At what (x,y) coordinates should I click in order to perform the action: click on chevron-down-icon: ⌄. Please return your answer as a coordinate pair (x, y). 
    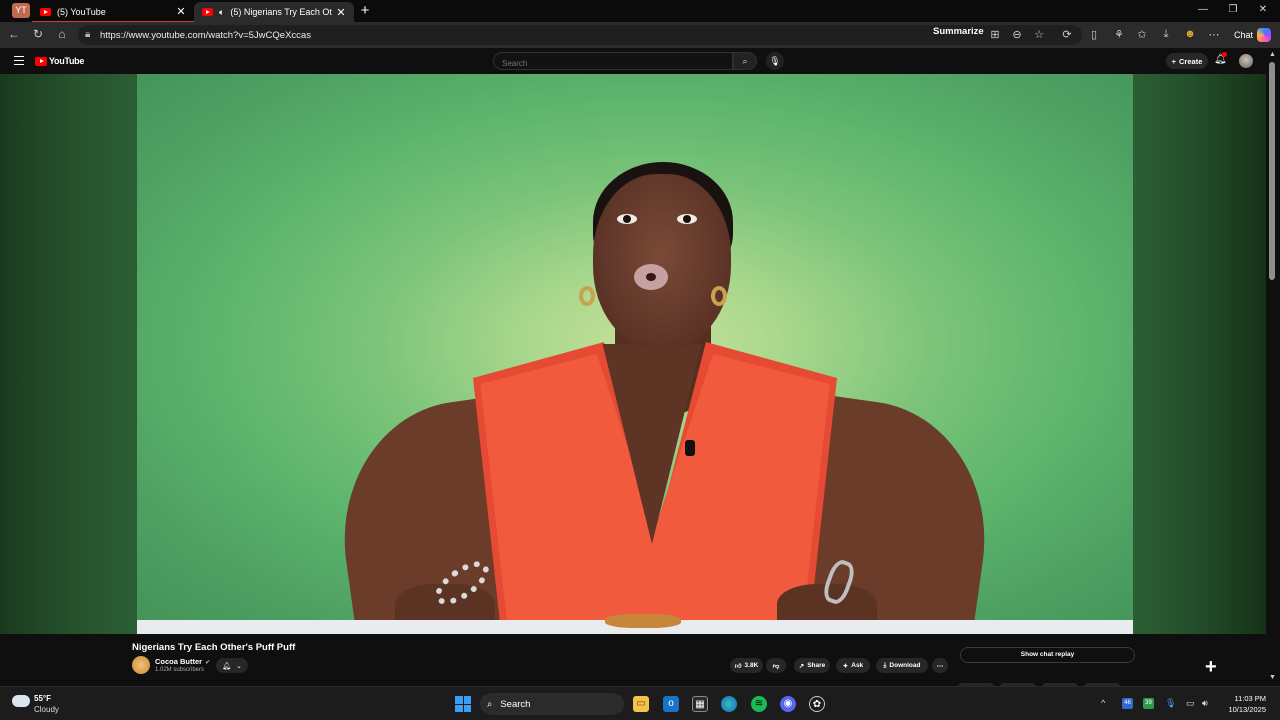
    Looking at the image, I should click on (239, 666).